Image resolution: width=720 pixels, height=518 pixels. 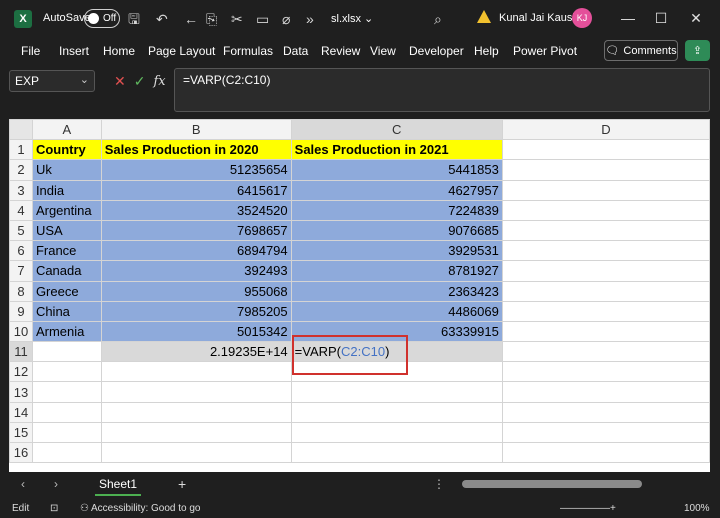 I want to click on cell-country: China, so click(x=66, y=311).